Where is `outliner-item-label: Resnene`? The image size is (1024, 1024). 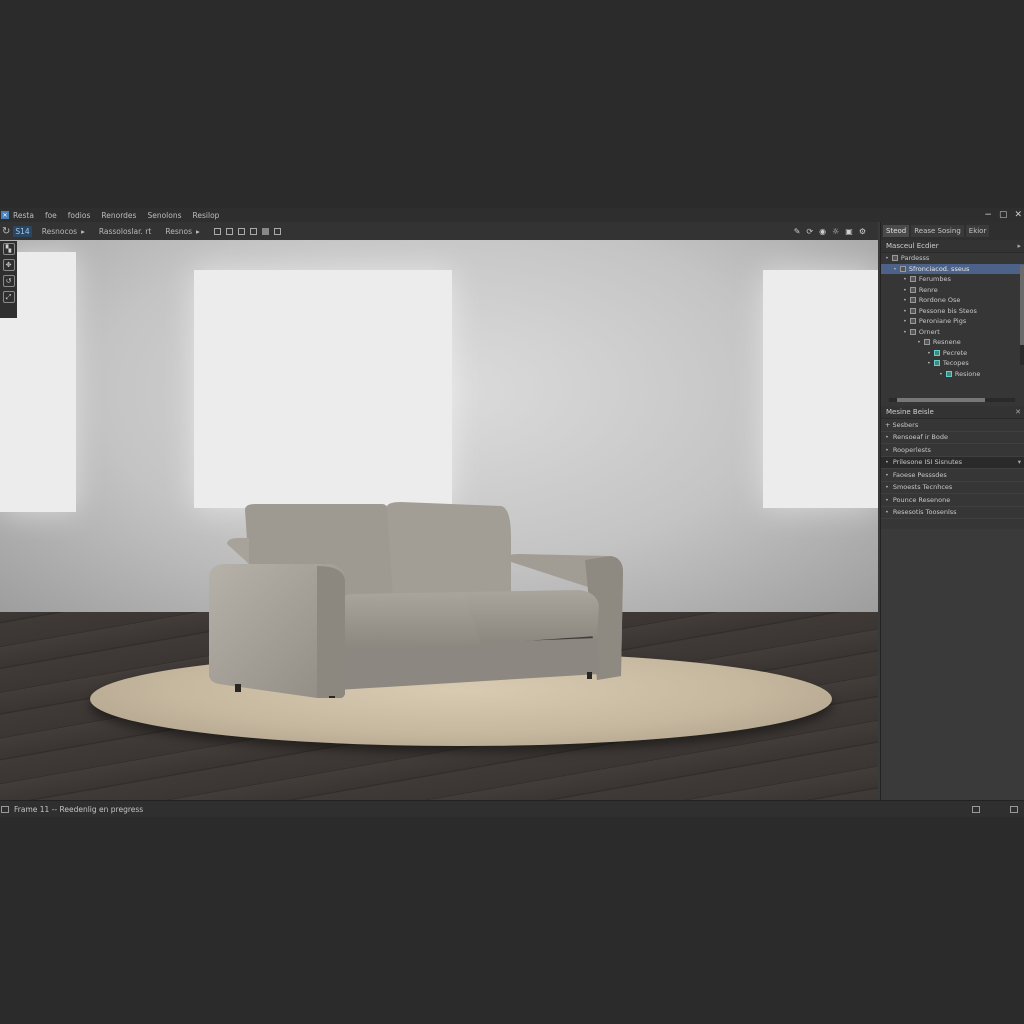 outliner-item-label: Resnene is located at coordinates (946, 342).